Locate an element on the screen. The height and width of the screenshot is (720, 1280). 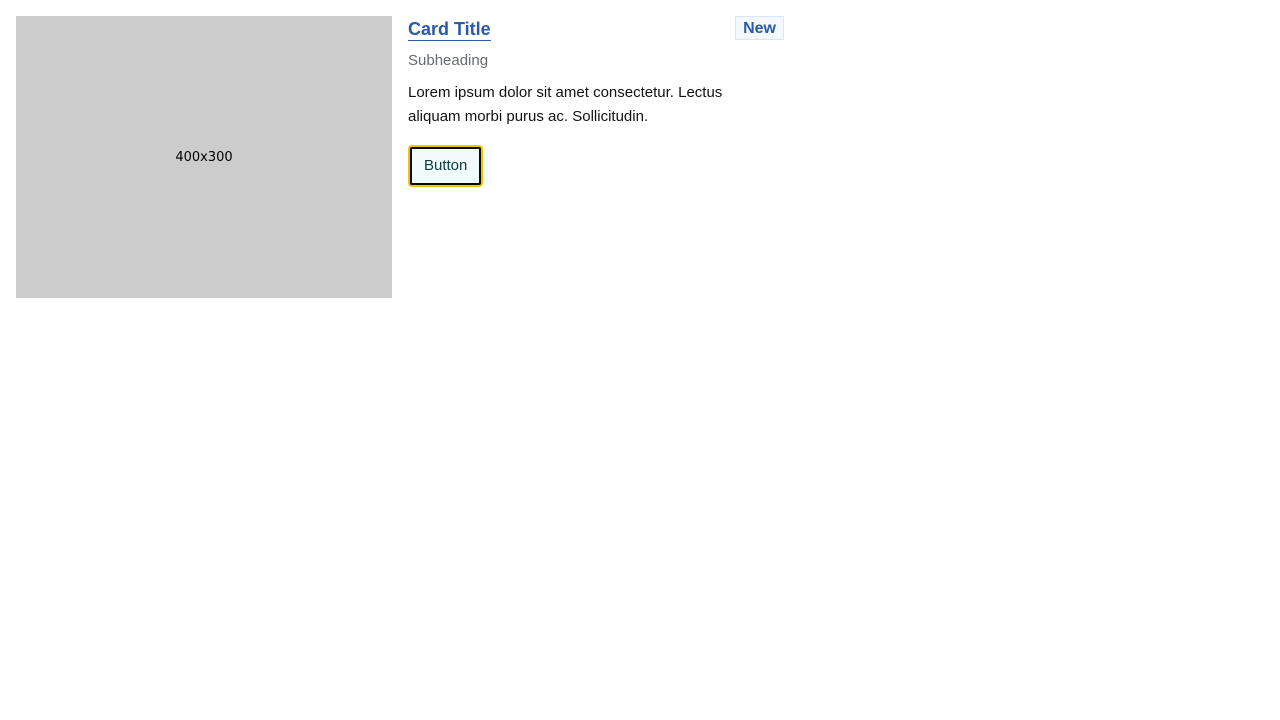
card-title-link: Card Title is located at coordinates (449, 29).